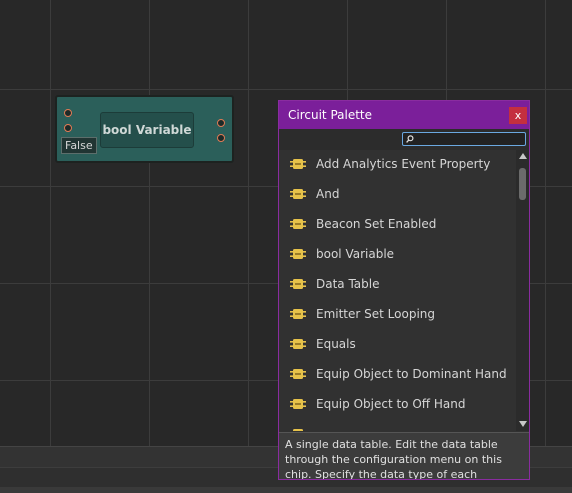 The height and width of the screenshot is (493, 572). I want to click on palette-title: Circuit Palette, so click(330, 115).